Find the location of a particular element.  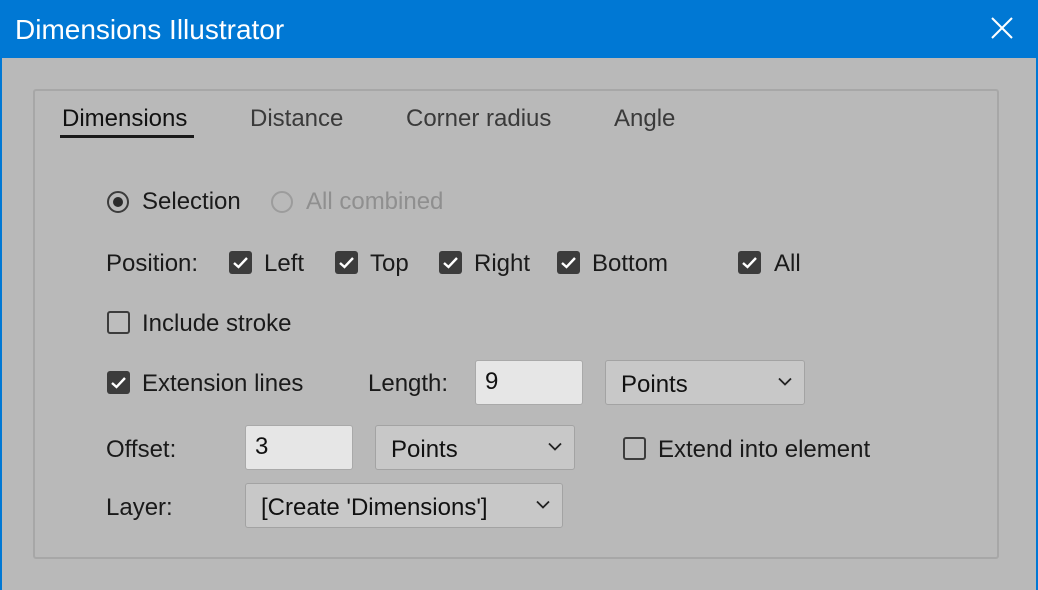

left-checkbox is located at coordinates (240, 262).